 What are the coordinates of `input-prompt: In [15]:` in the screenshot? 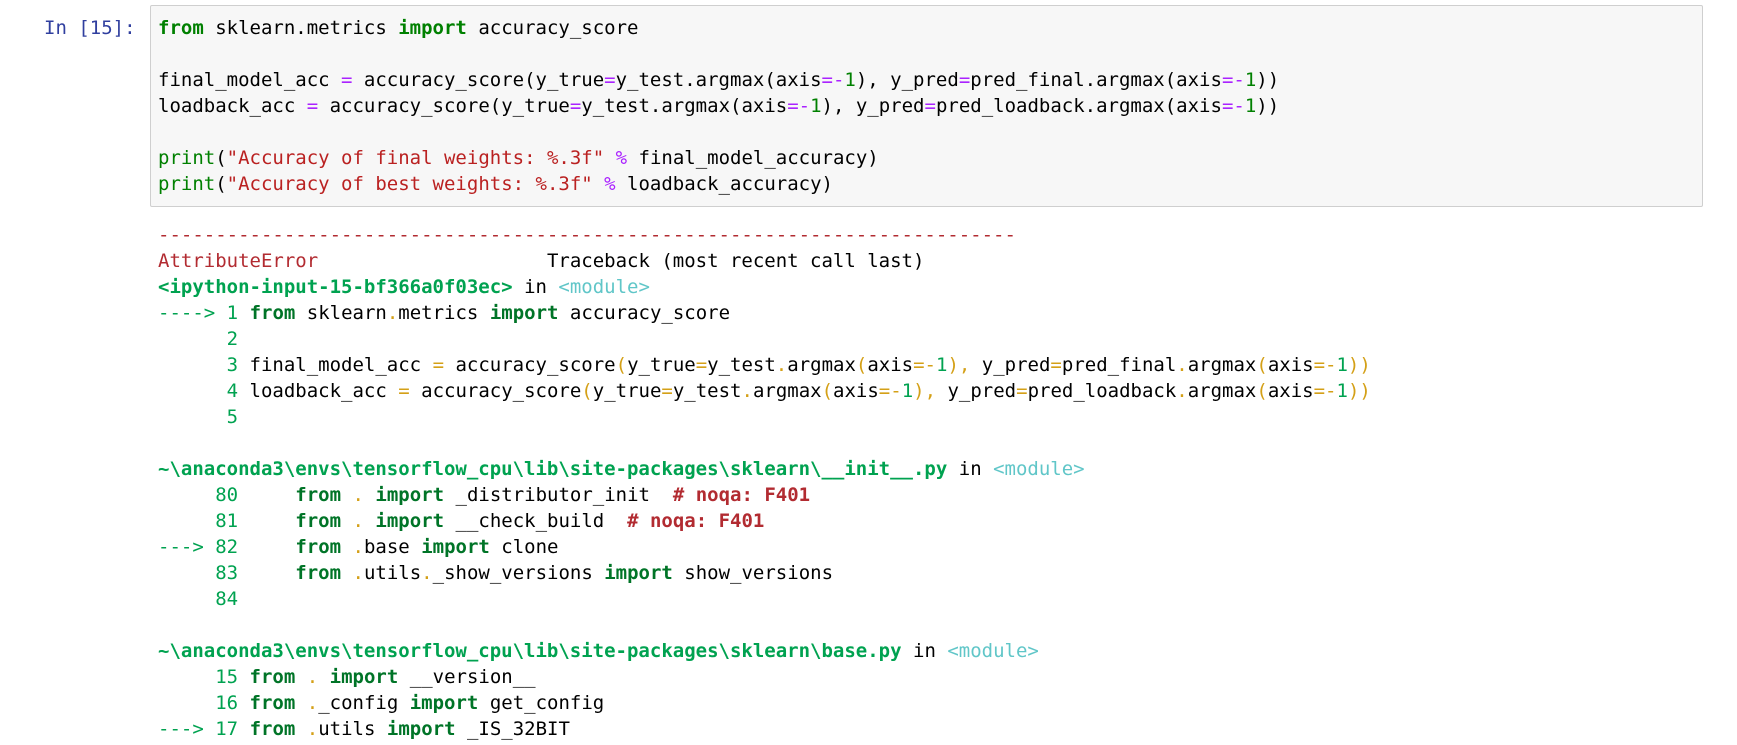 It's located at (90, 28).